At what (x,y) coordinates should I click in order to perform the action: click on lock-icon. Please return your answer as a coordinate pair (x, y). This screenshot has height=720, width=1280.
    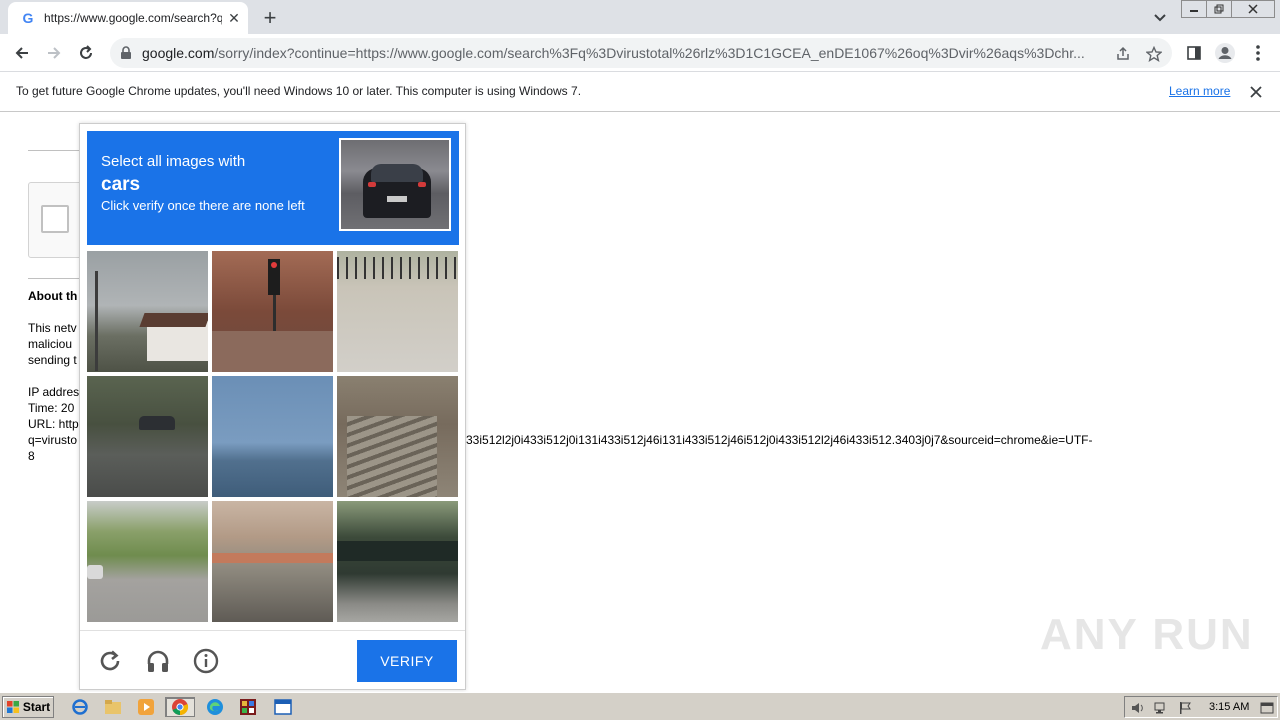
    Looking at the image, I should click on (126, 53).